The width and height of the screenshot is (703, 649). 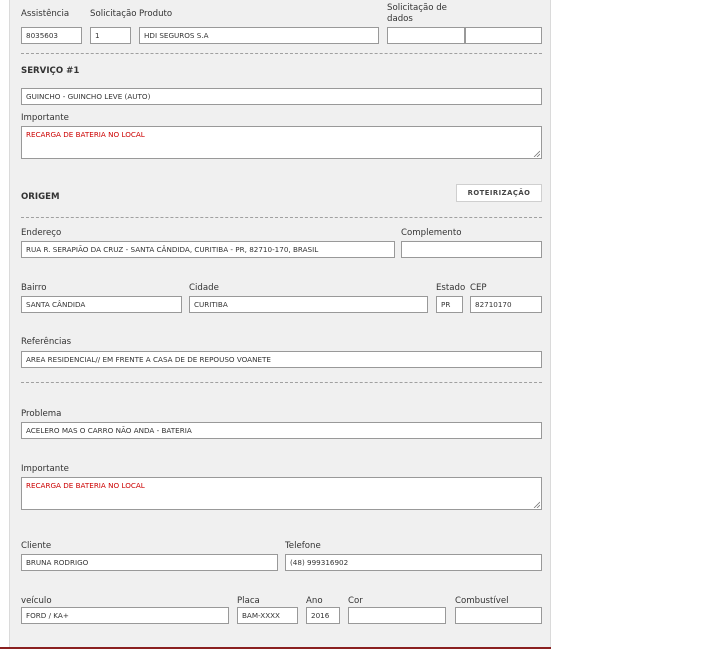 I want to click on cor-field, so click(x=397, y=615).